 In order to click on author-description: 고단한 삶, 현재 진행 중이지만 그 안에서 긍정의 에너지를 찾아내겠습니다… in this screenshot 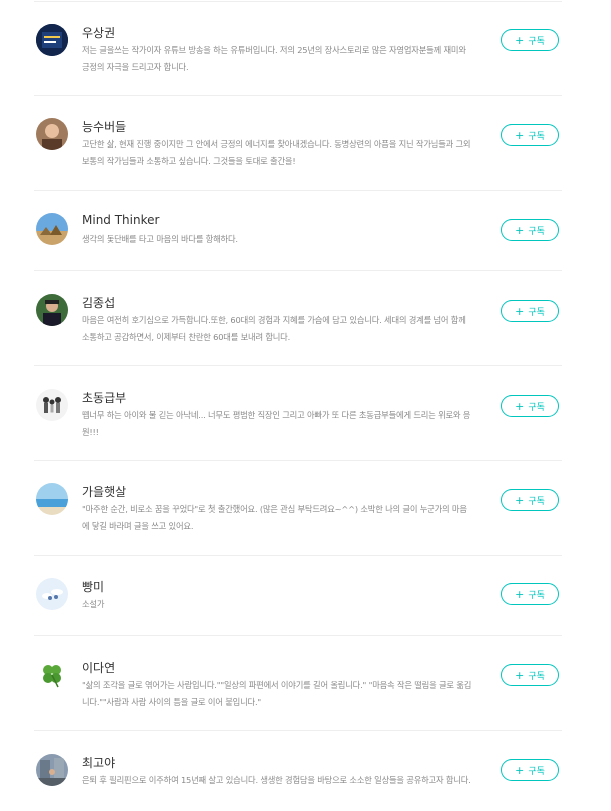, I will do `click(276, 152)`.